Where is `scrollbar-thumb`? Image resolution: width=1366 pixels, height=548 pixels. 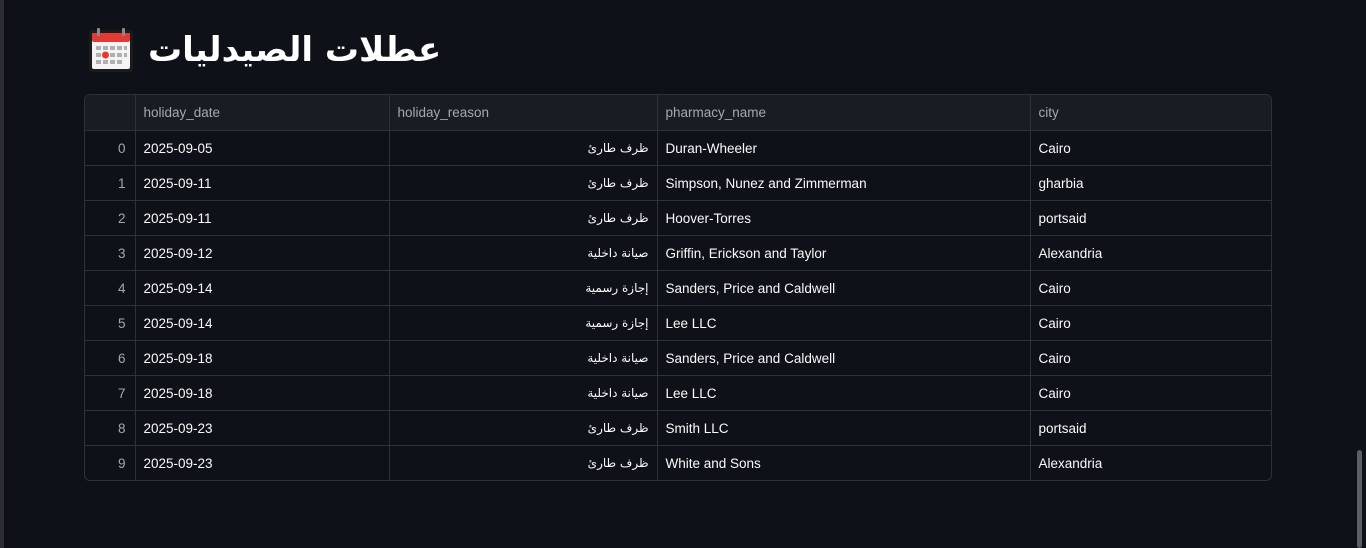 scrollbar-thumb is located at coordinates (1359, 499).